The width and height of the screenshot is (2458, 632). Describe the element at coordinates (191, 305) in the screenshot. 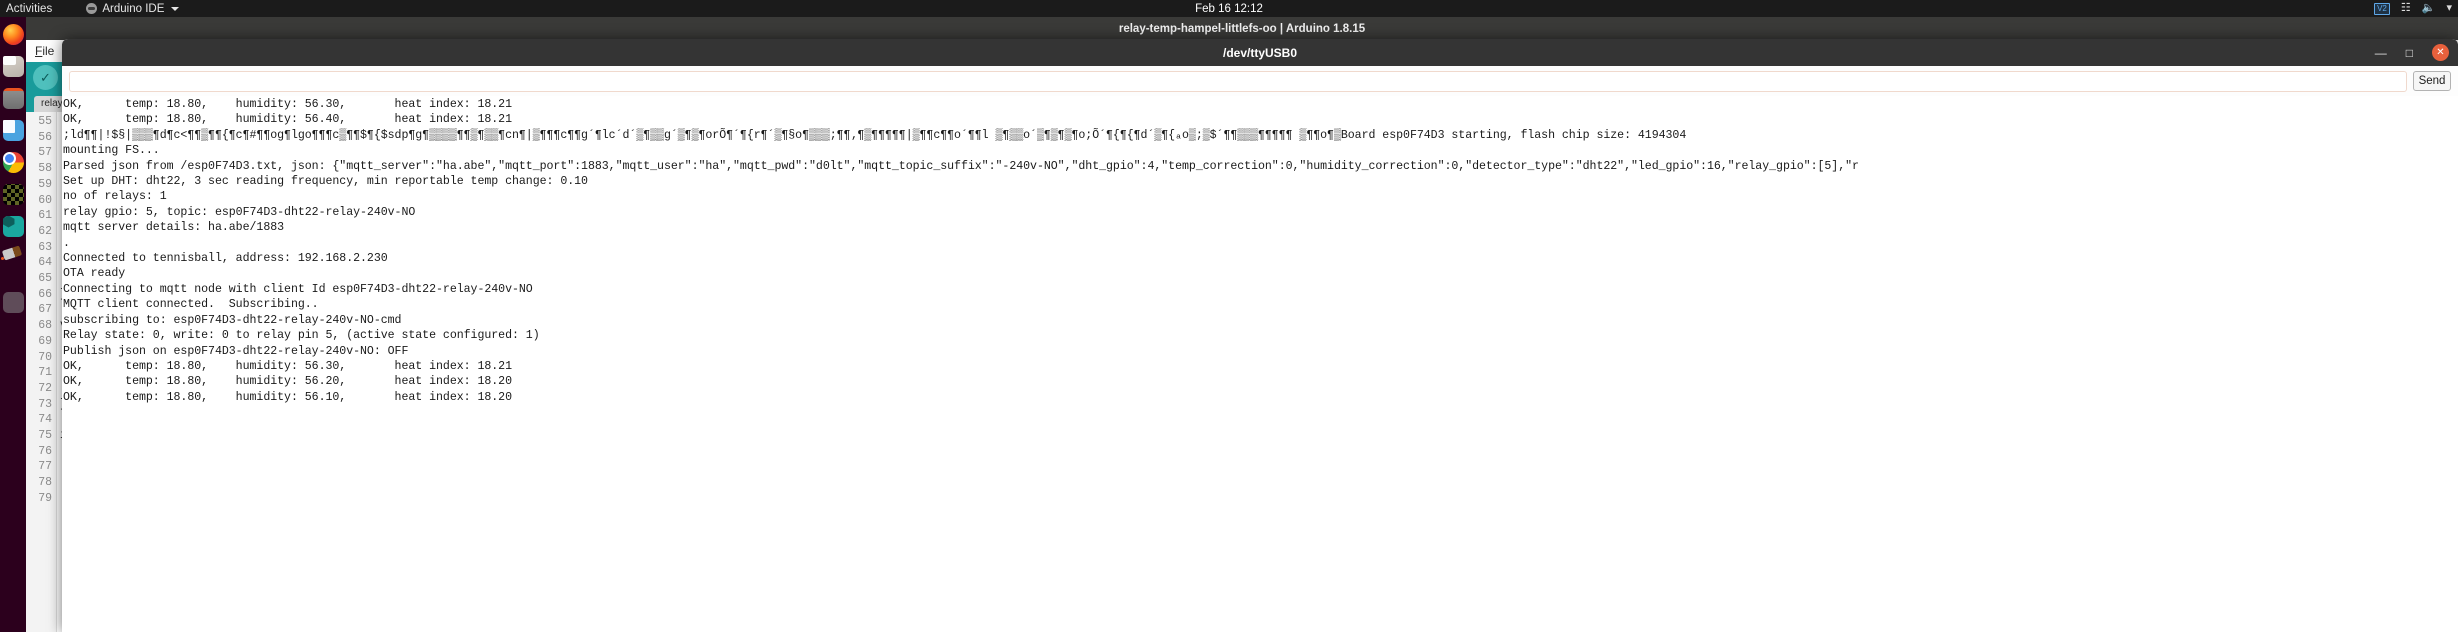

I see `serial-output-line: MQTT client connected. Subscribing..` at that location.